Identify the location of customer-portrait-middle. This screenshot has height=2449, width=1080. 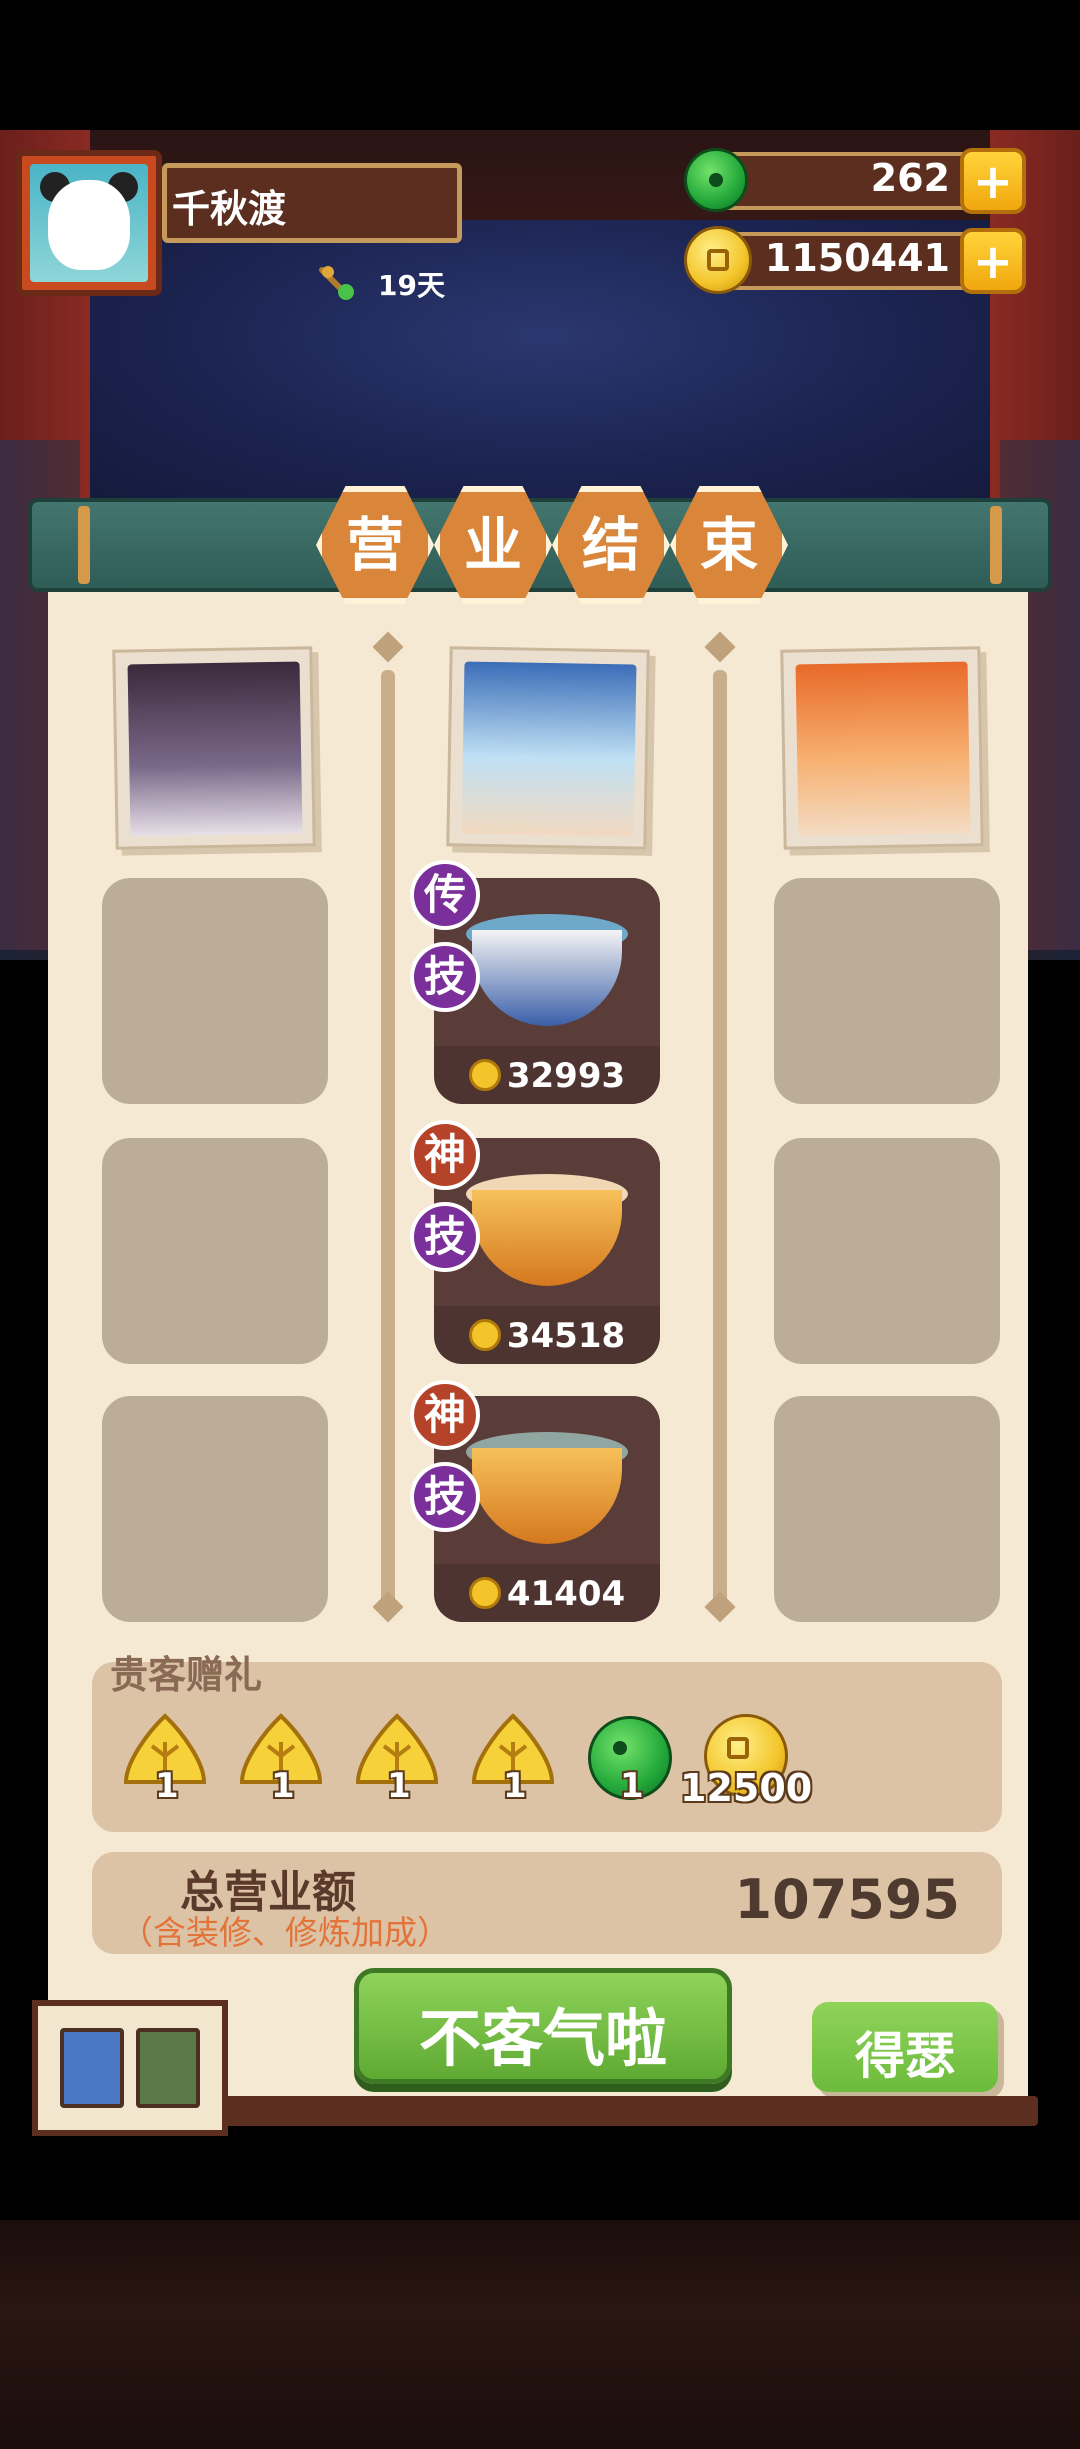
(548, 748).